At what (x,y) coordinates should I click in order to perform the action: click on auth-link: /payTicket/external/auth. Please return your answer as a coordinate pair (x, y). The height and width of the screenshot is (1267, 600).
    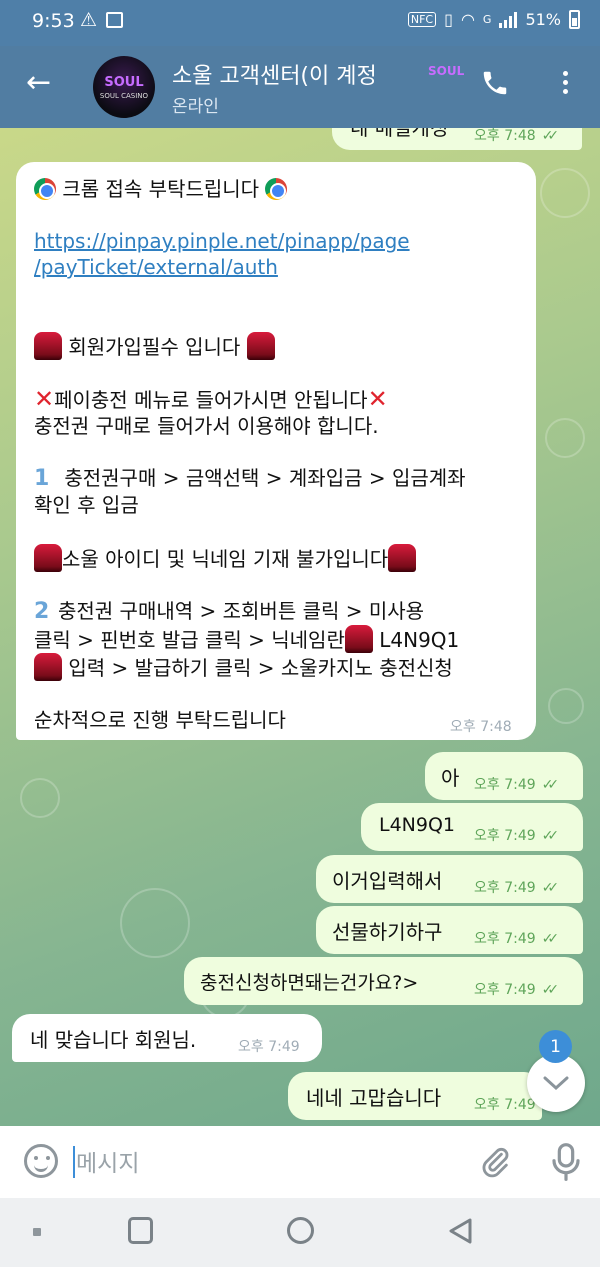
    Looking at the image, I should click on (276, 267).